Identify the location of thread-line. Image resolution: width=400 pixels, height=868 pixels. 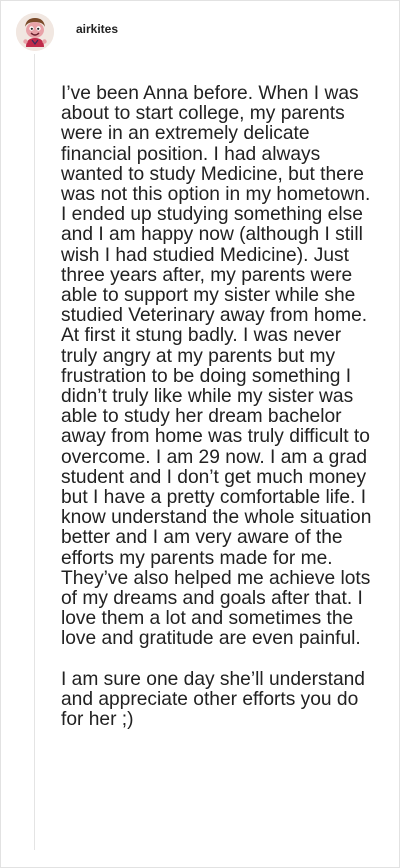
(34, 452).